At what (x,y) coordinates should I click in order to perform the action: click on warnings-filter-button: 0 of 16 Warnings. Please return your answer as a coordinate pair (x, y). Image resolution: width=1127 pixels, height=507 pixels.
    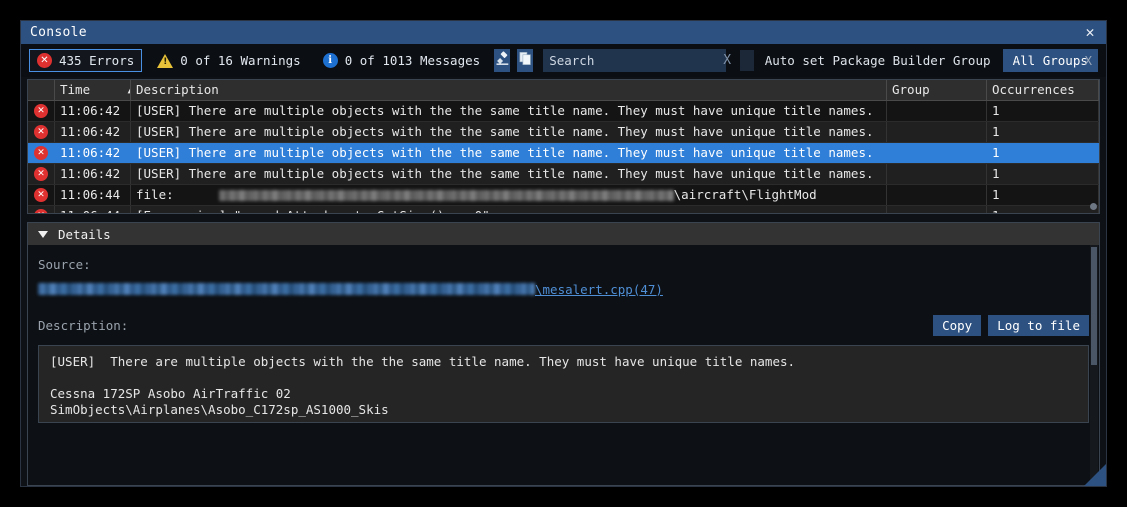
    Looking at the image, I should click on (228, 60).